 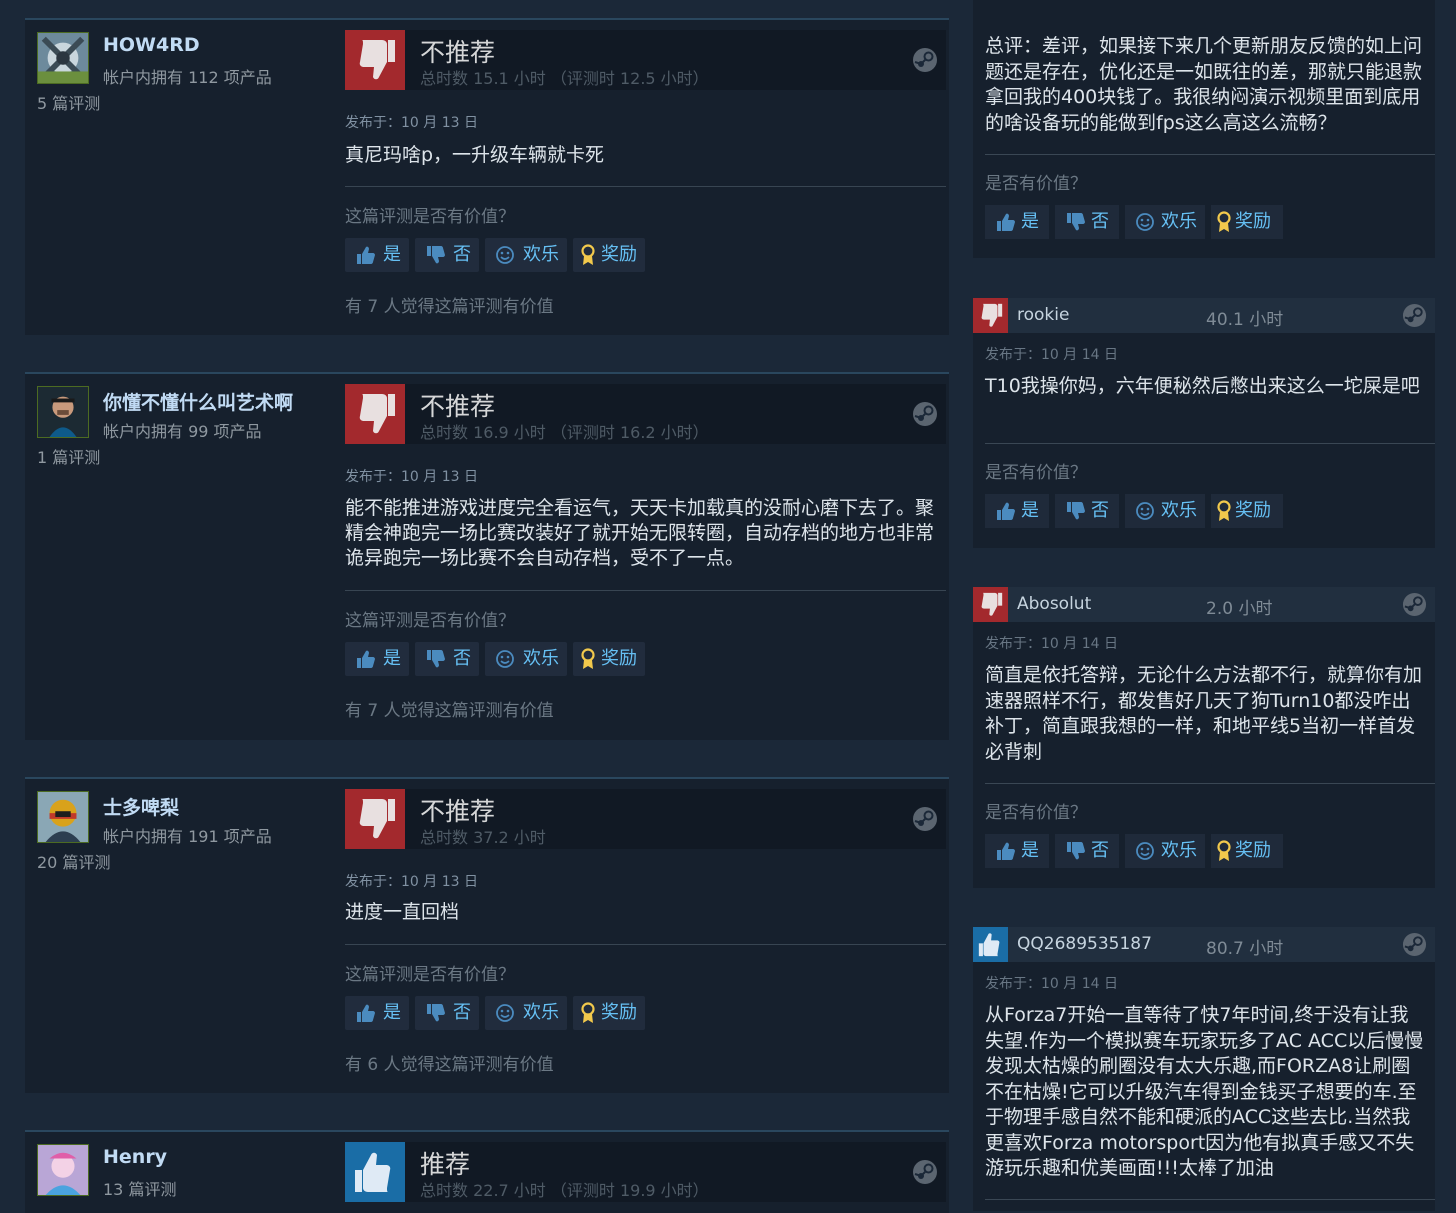 I want to click on author-name: Henry, so click(x=135, y=1157).